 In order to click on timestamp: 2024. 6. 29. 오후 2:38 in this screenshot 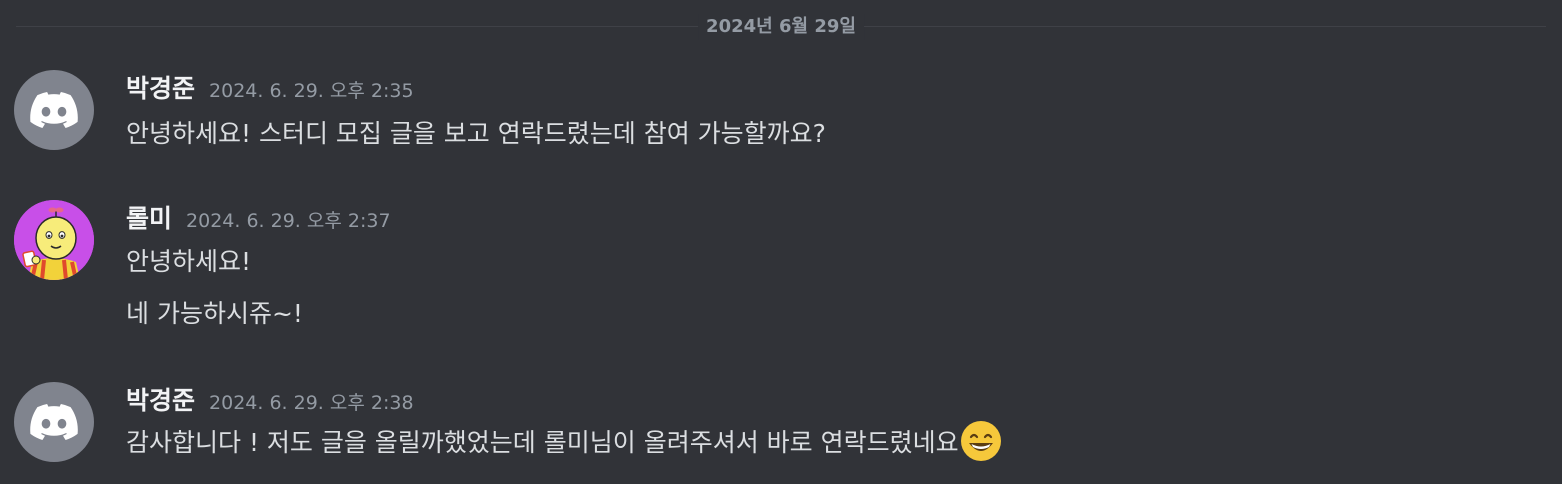, I will do `click(311, 403)`.